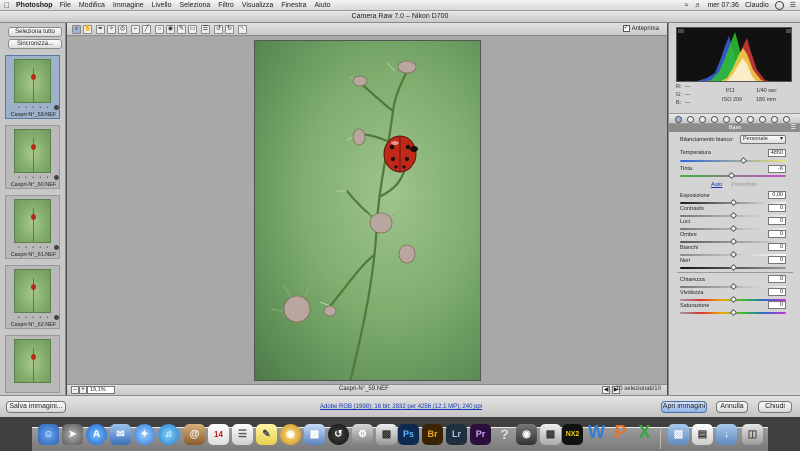  What do you see at coordinates (35, 32) in the screenshot?
I see `select-all-button: Seleziona tutto` at bounding box center [35, 32].